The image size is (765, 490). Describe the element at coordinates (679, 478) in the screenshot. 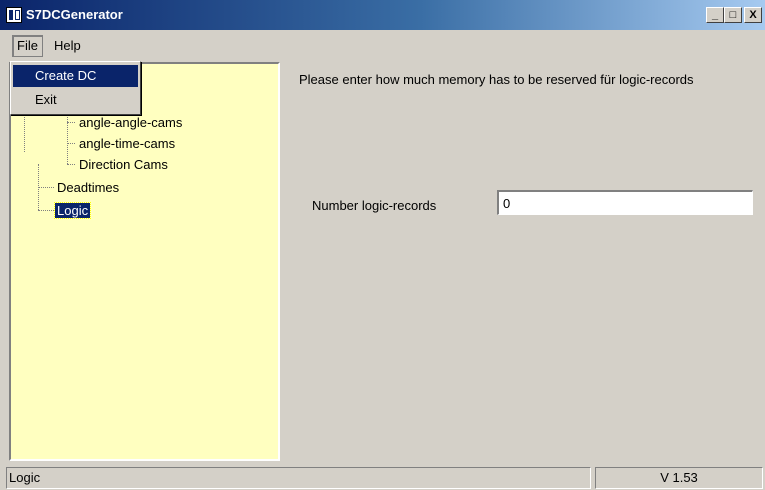

I see `version-label: V 1.53` at that location.